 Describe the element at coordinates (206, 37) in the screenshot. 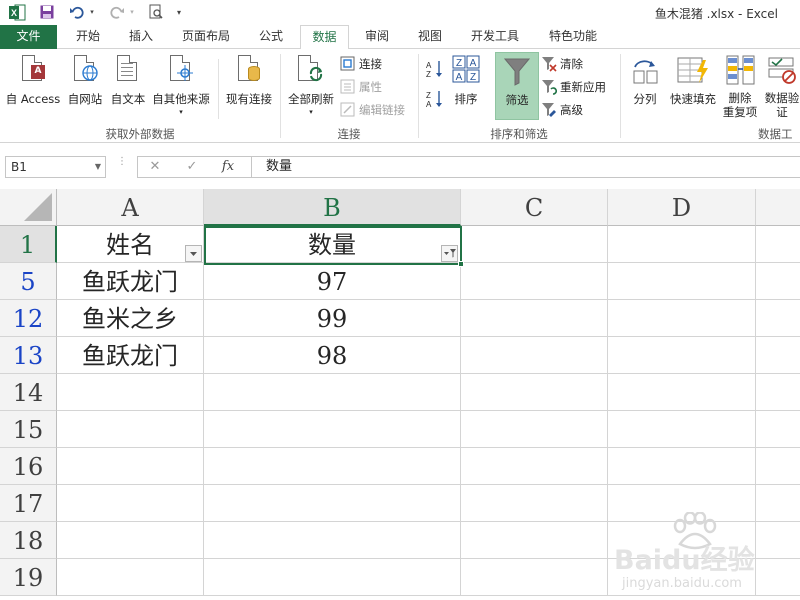

I see `tab-page-layout: 页面布局` at that location.